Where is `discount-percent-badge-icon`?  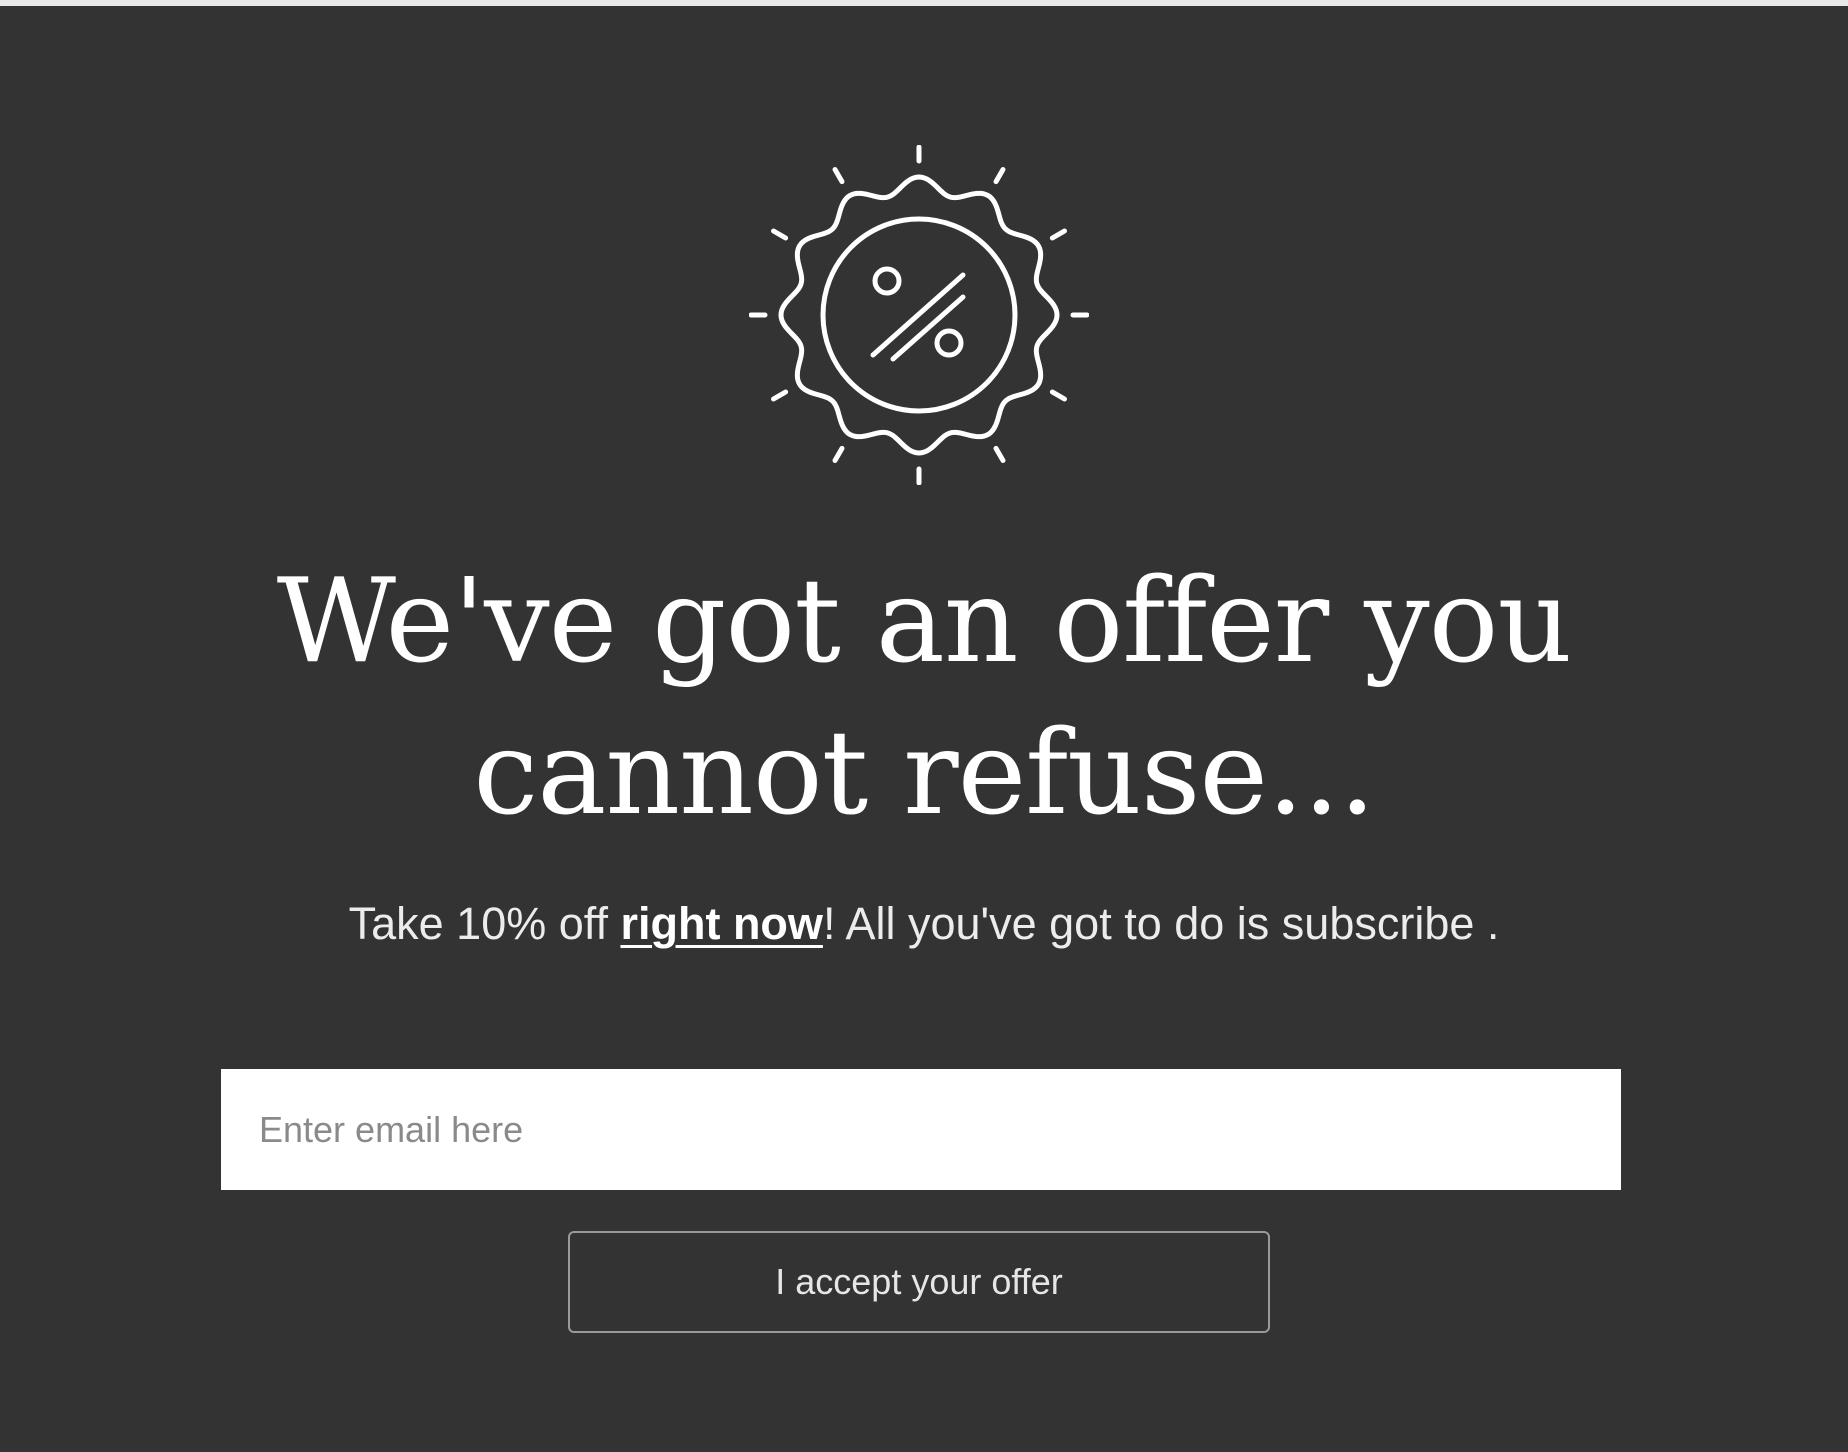 discount-percent-badge-icon is located at coordinates (919, 315).